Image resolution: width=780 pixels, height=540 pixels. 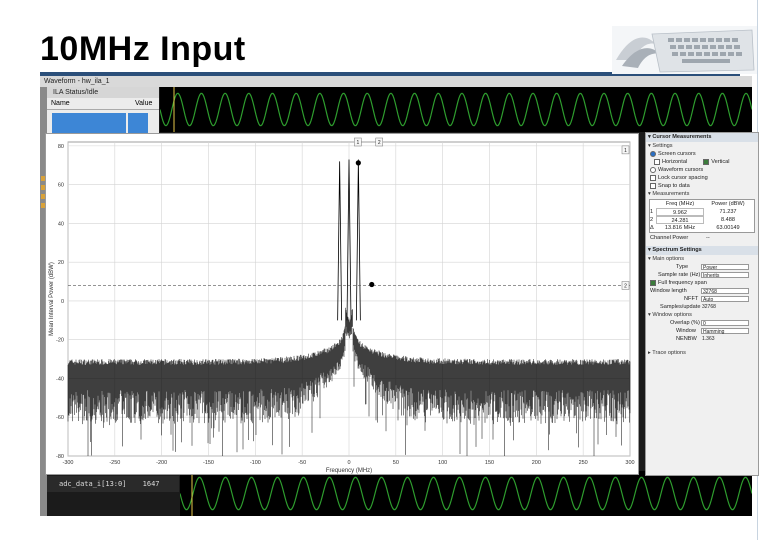 What do you see at coordinates (702, 259) in the screenshot?
I see `main-options-subheader: ▾ Main options` at bounding box center [702, 259].